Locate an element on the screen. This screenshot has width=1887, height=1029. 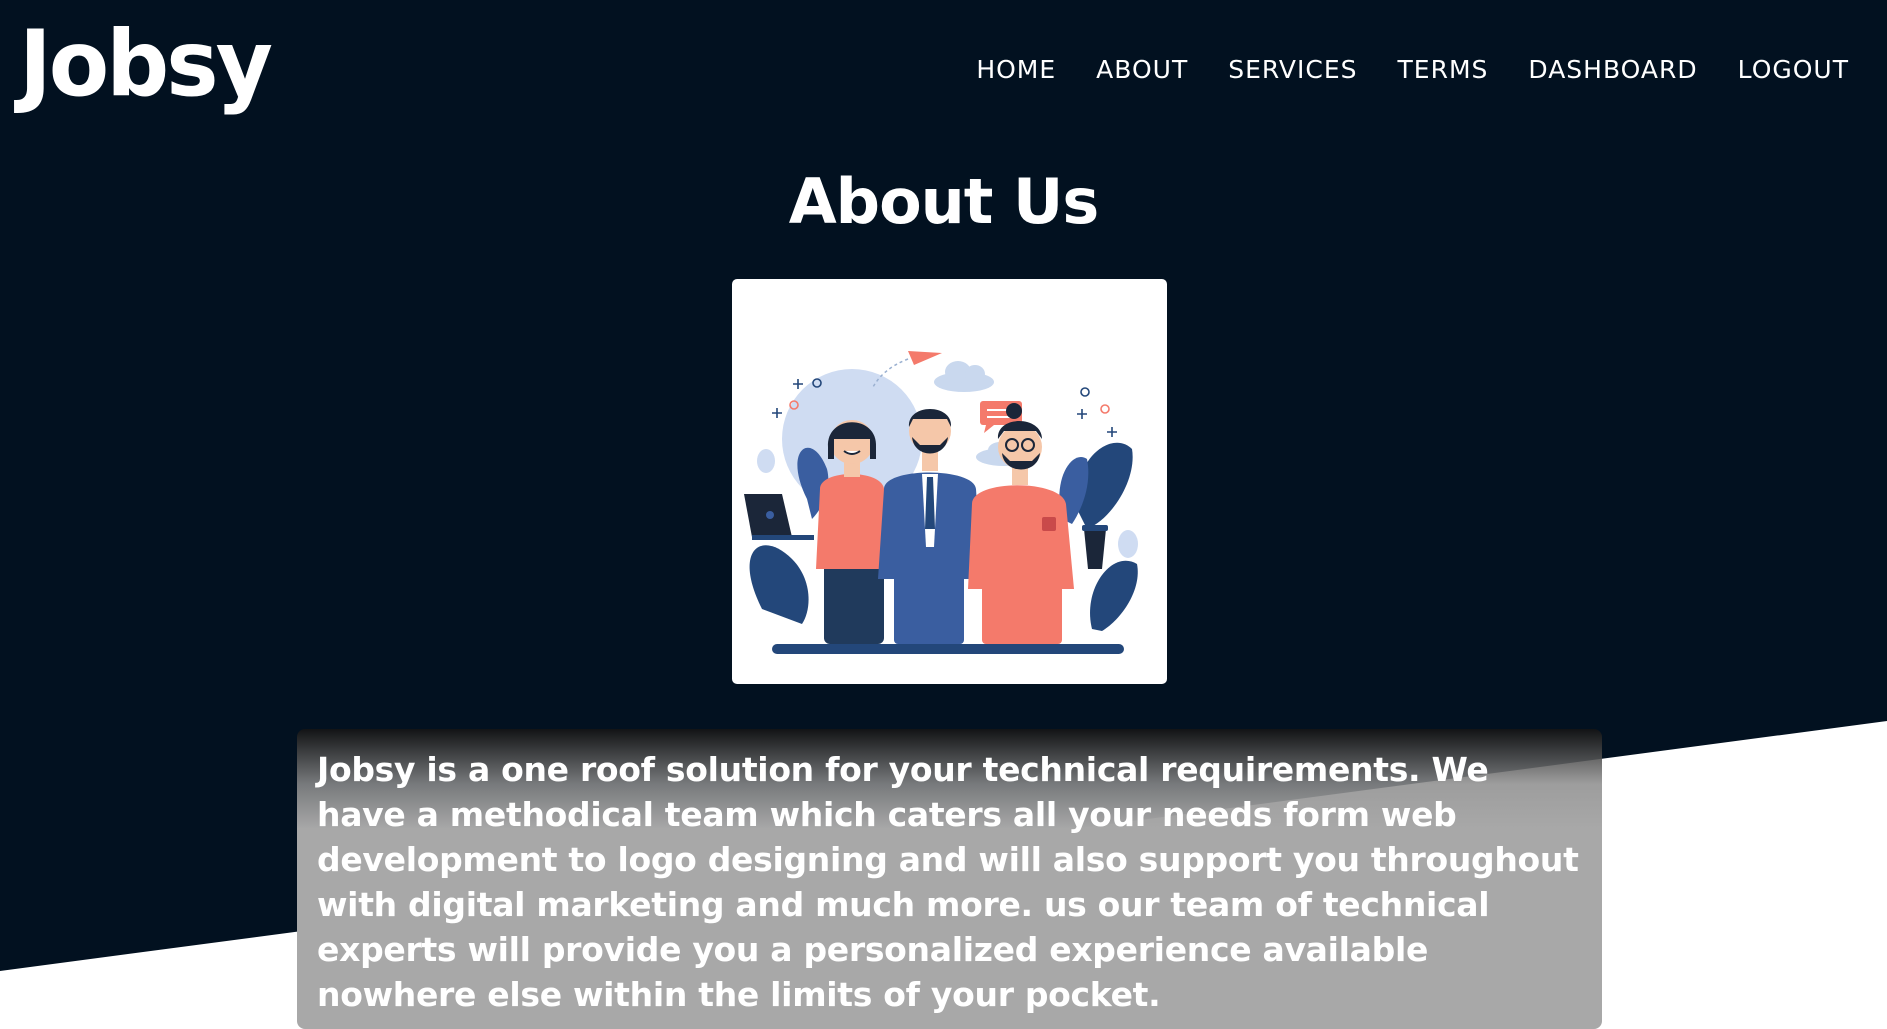
nav-about: ABOUT is located at coordinates (1142, 69).